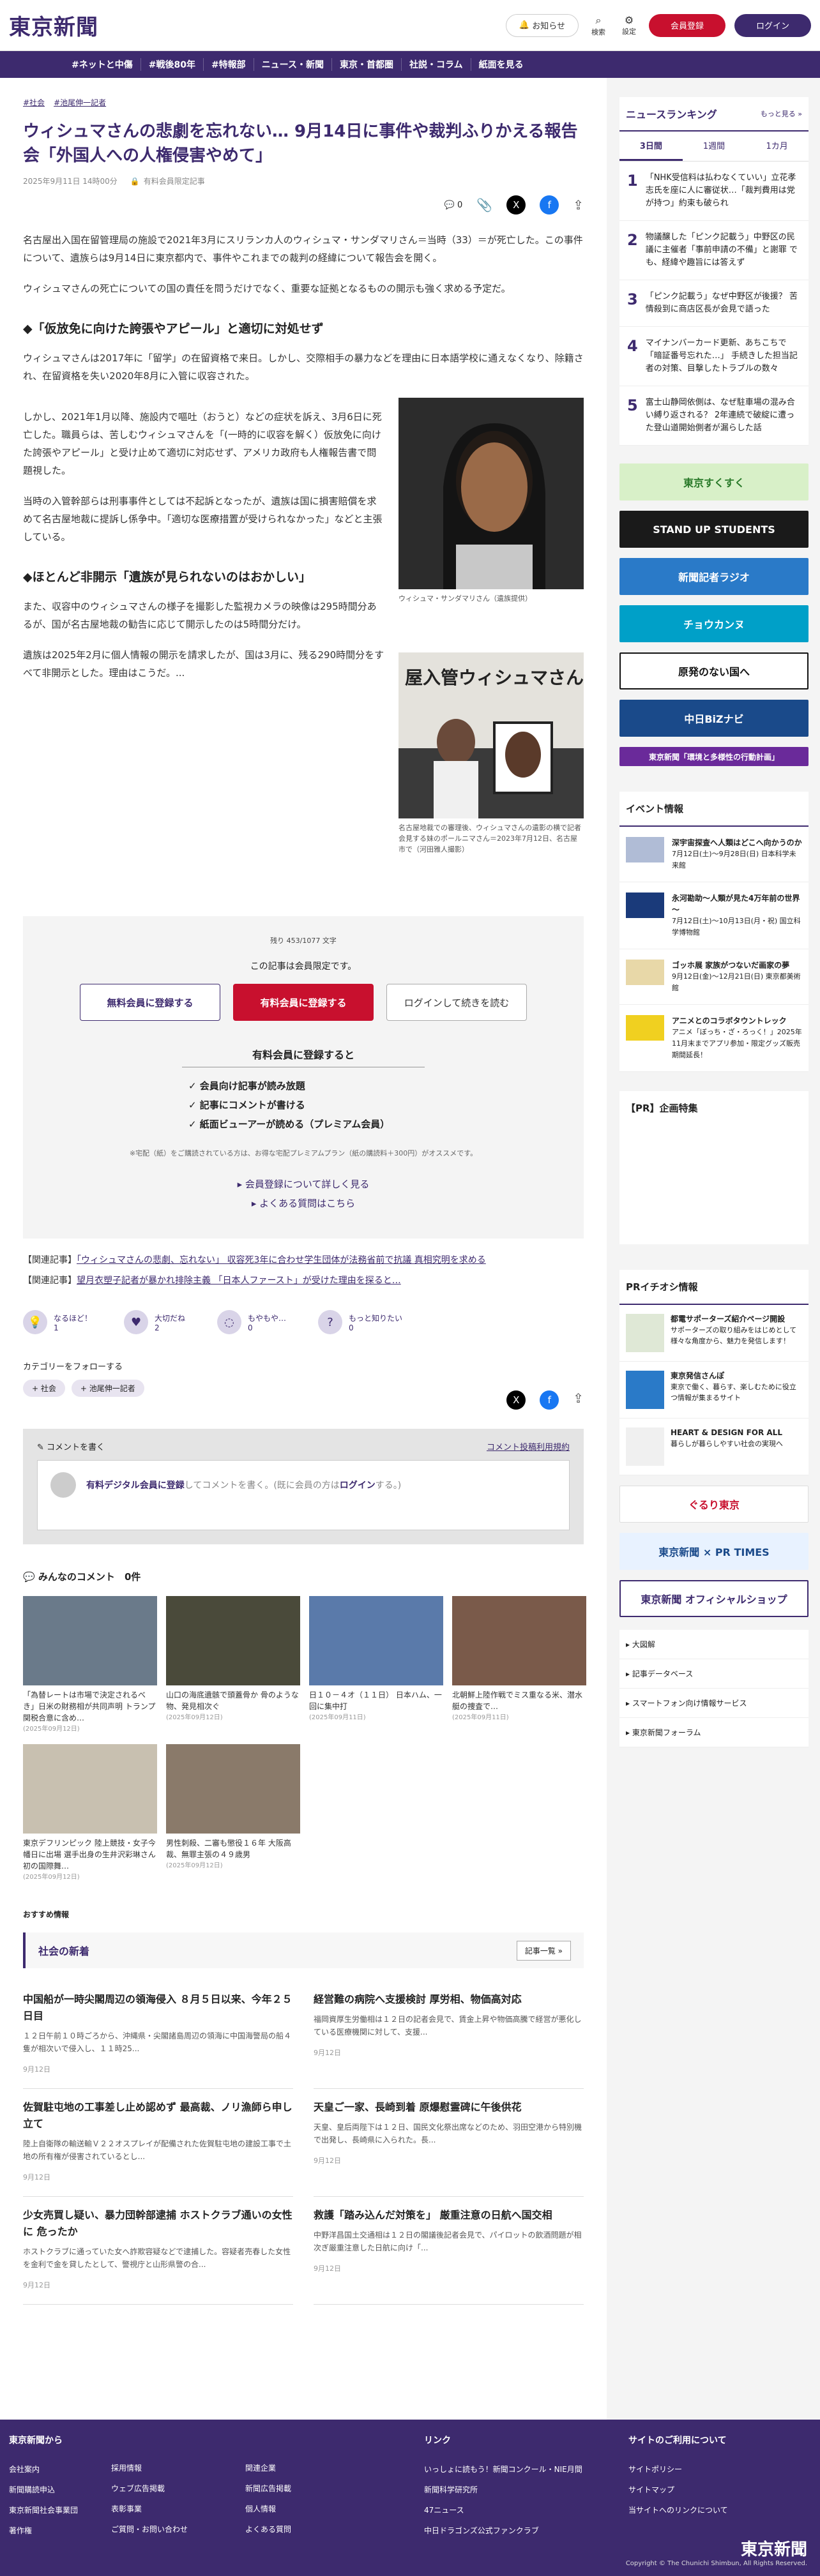  What do you see at coordinates (519, 1665) in the screenshot?
I see `photo-news-item: 北朝鮮上陸作戦でミス重なる米、潜水艇の捜査で… (2025年09月11日)` at bounding box center [519, 1665].